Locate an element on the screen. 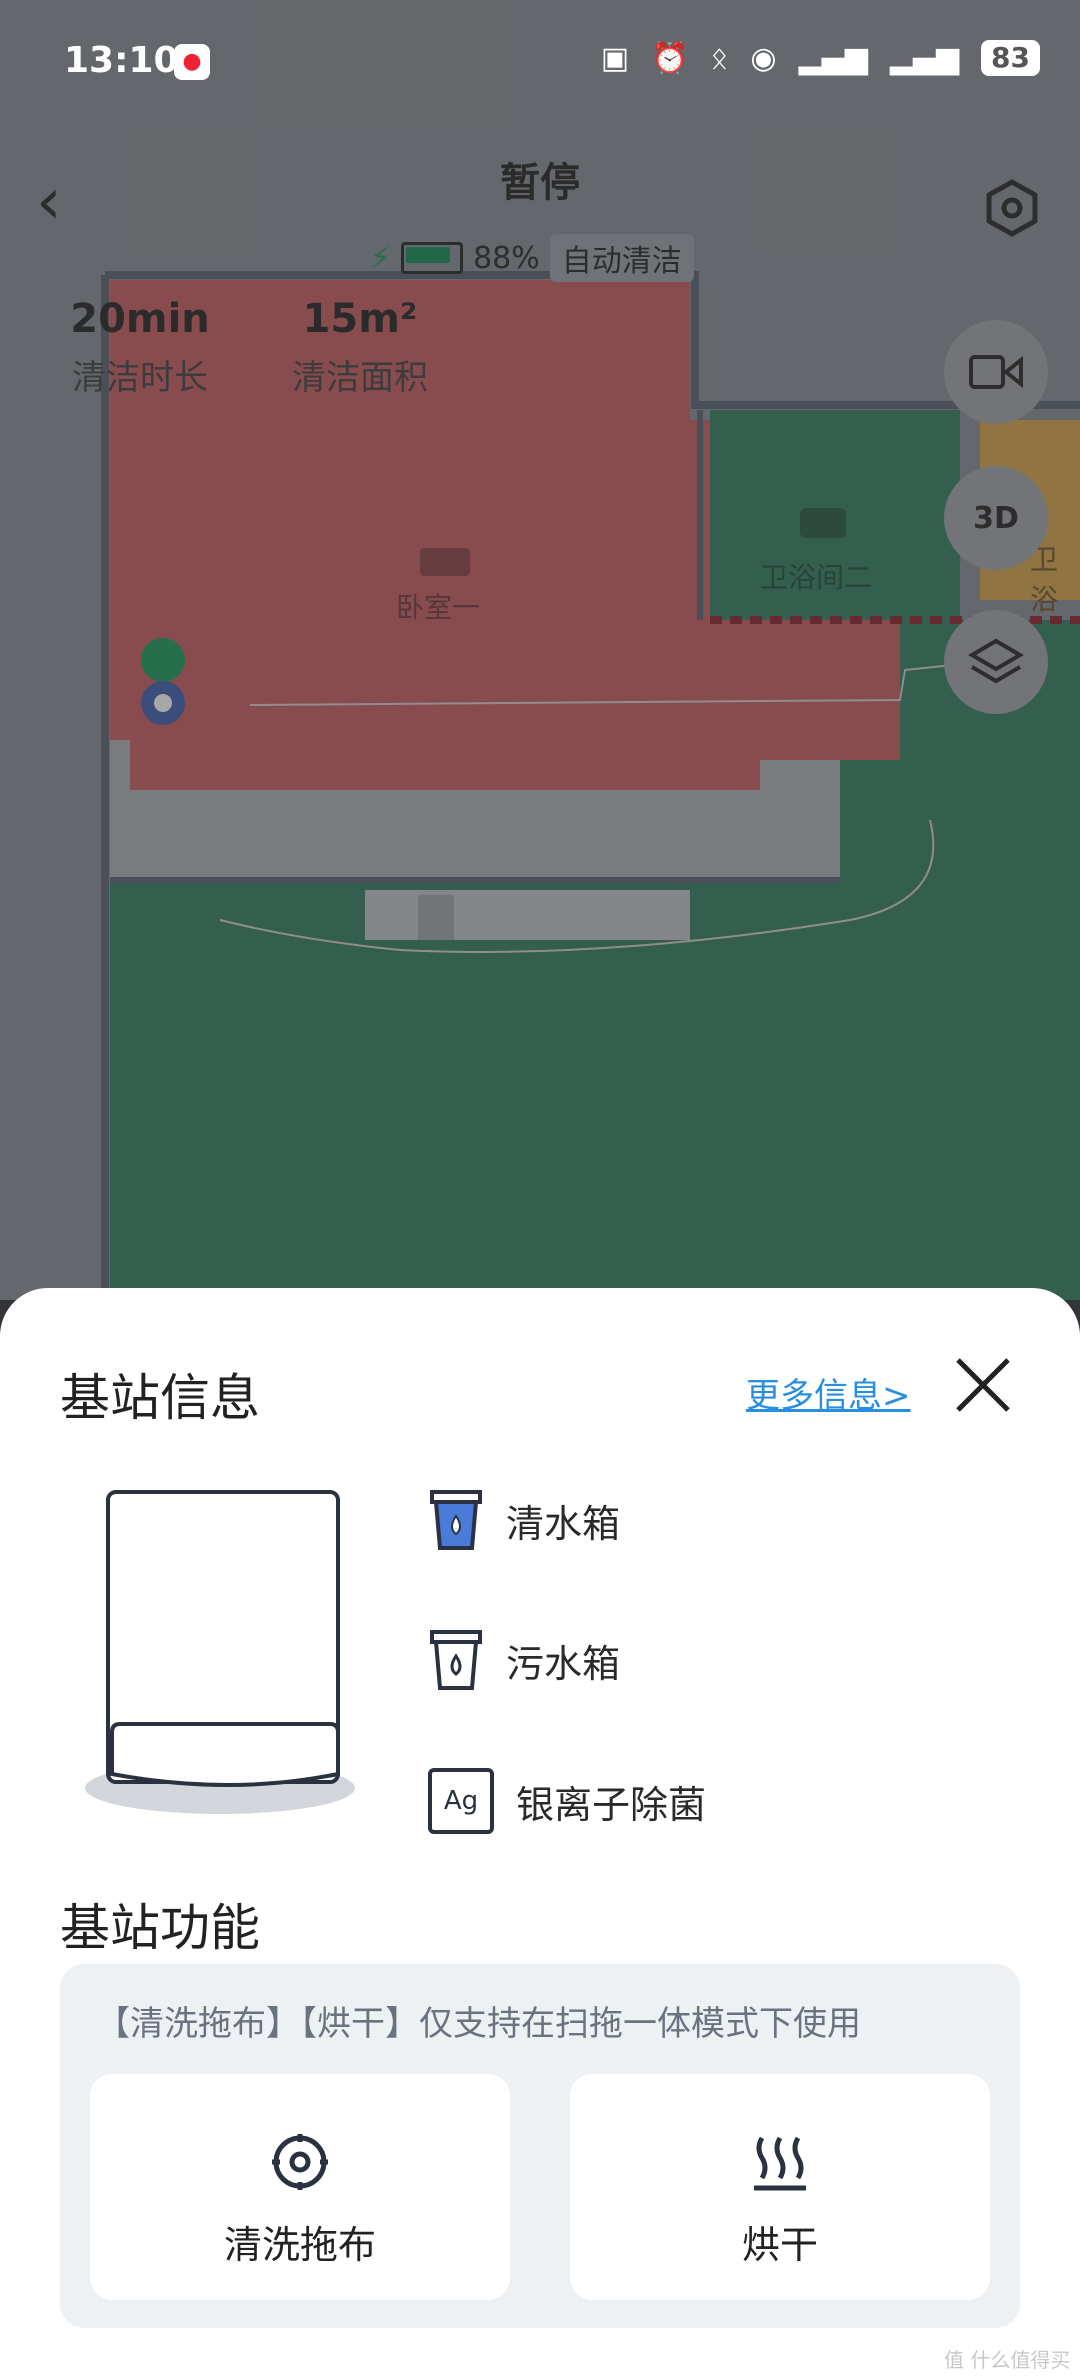 Image resolution: width=1080 pixels, height=2376 pixels. stat-value: 15m² is located at coordinates (360, 319).